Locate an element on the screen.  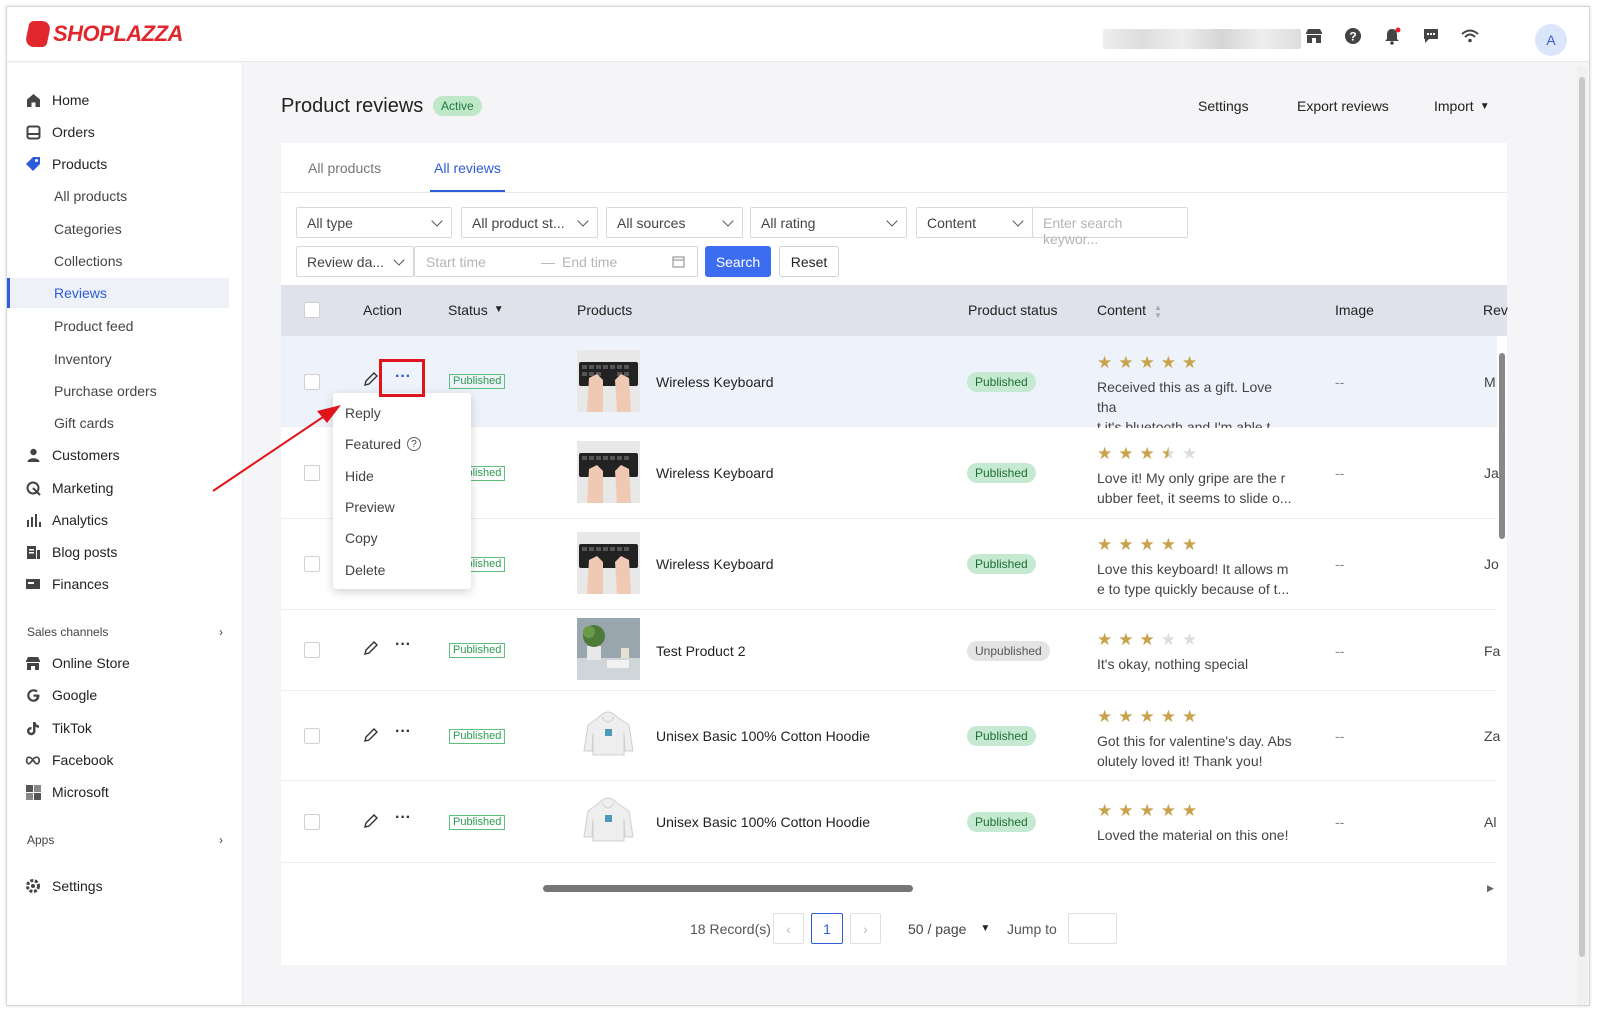
import-dropdown: Import ▼ is located at coordinates (1462, 106).